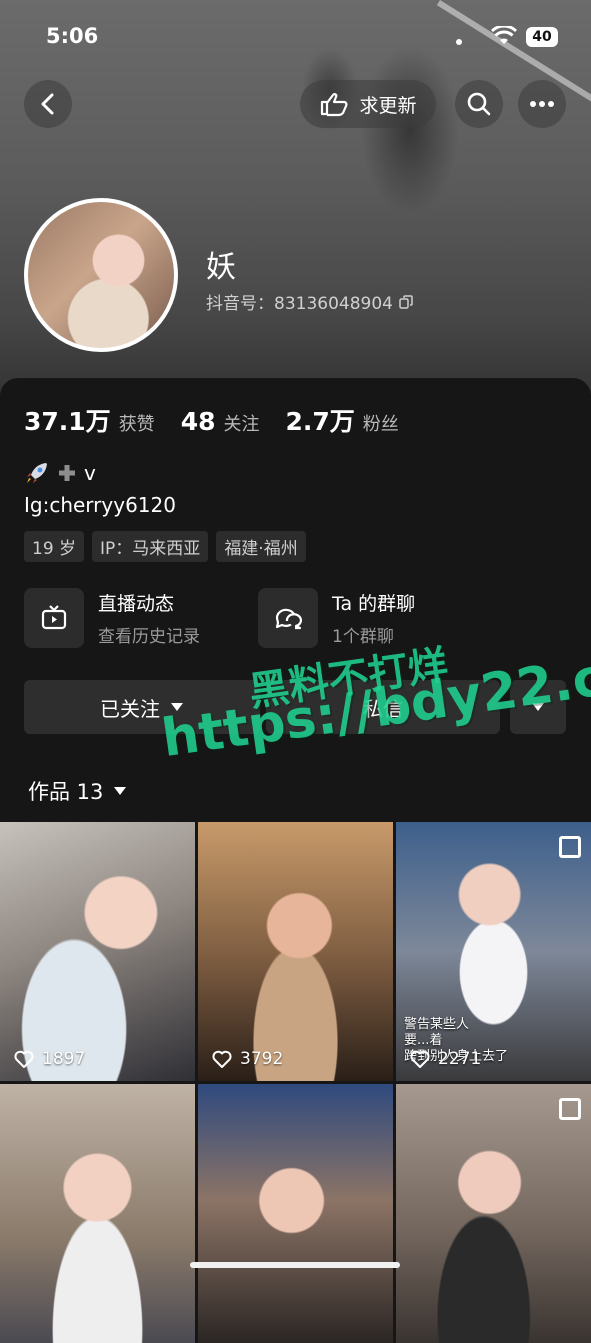 The width and height of the screenshot is (591, 1343). Describe the element at coordinates (150, 546) in the screenshot. I see `ip-tag: IP：马来西亚` at that location.